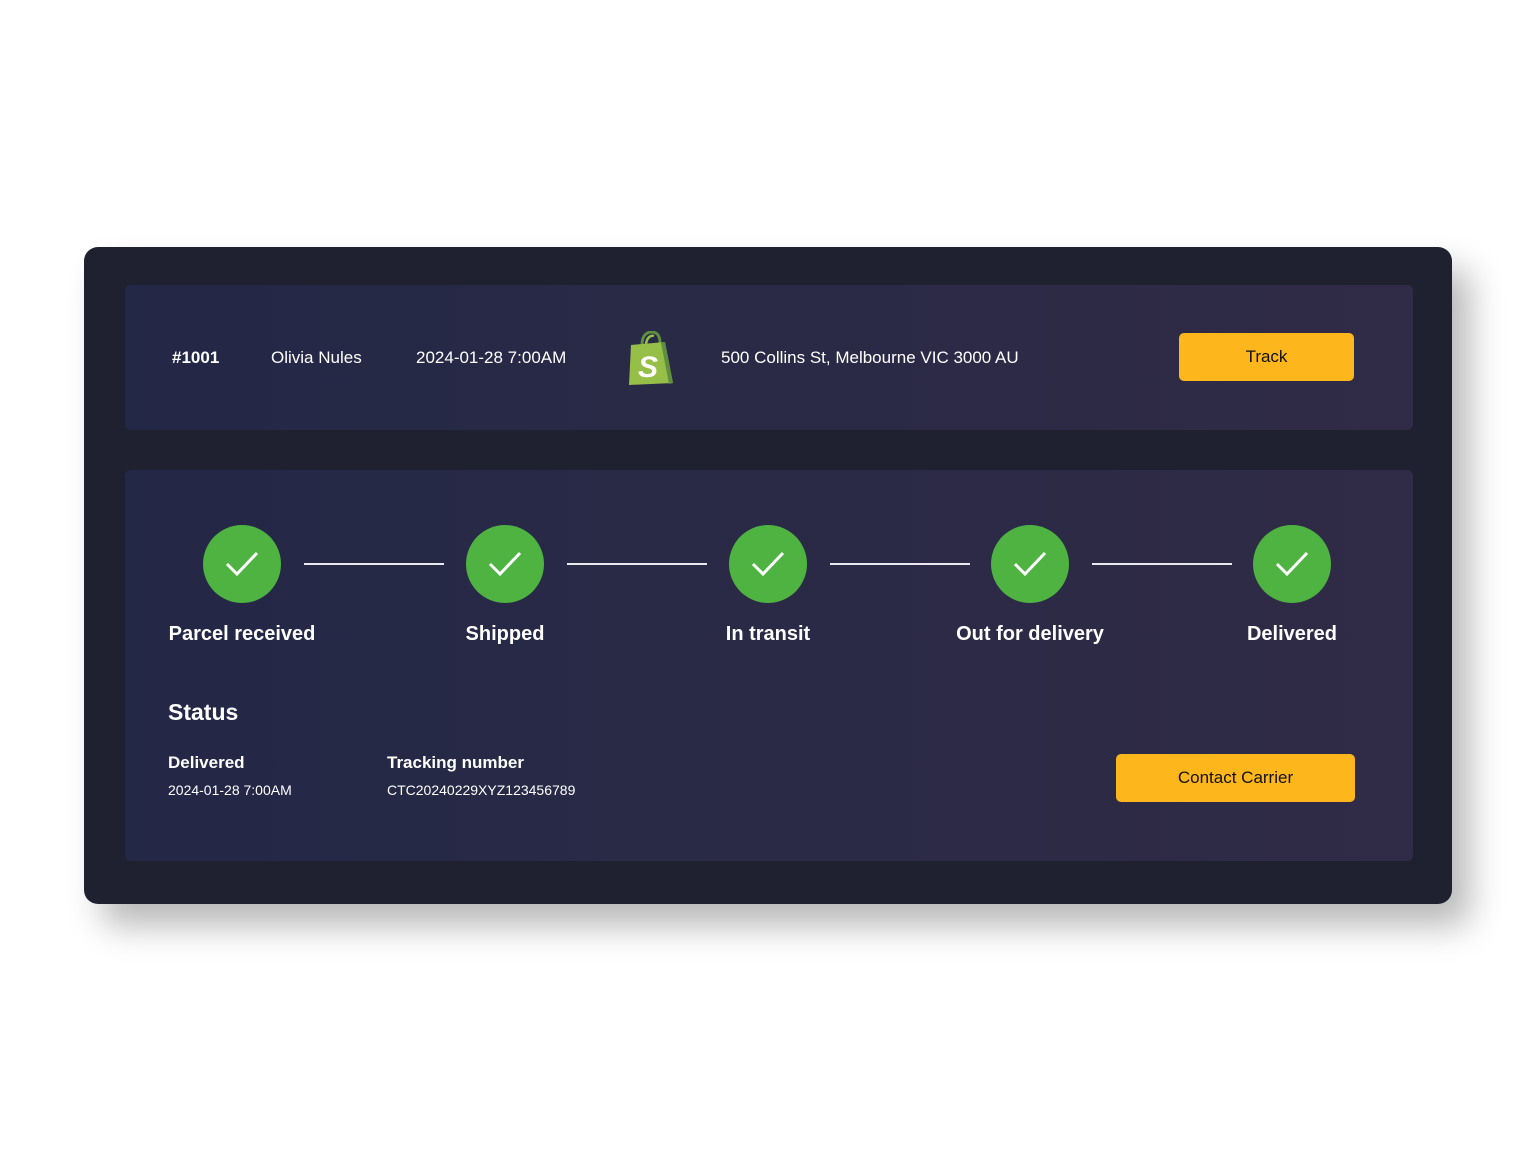 This screenshot has width=1536, height=1152. I want to click on step-shipped: Shipped, so click(505, 585).